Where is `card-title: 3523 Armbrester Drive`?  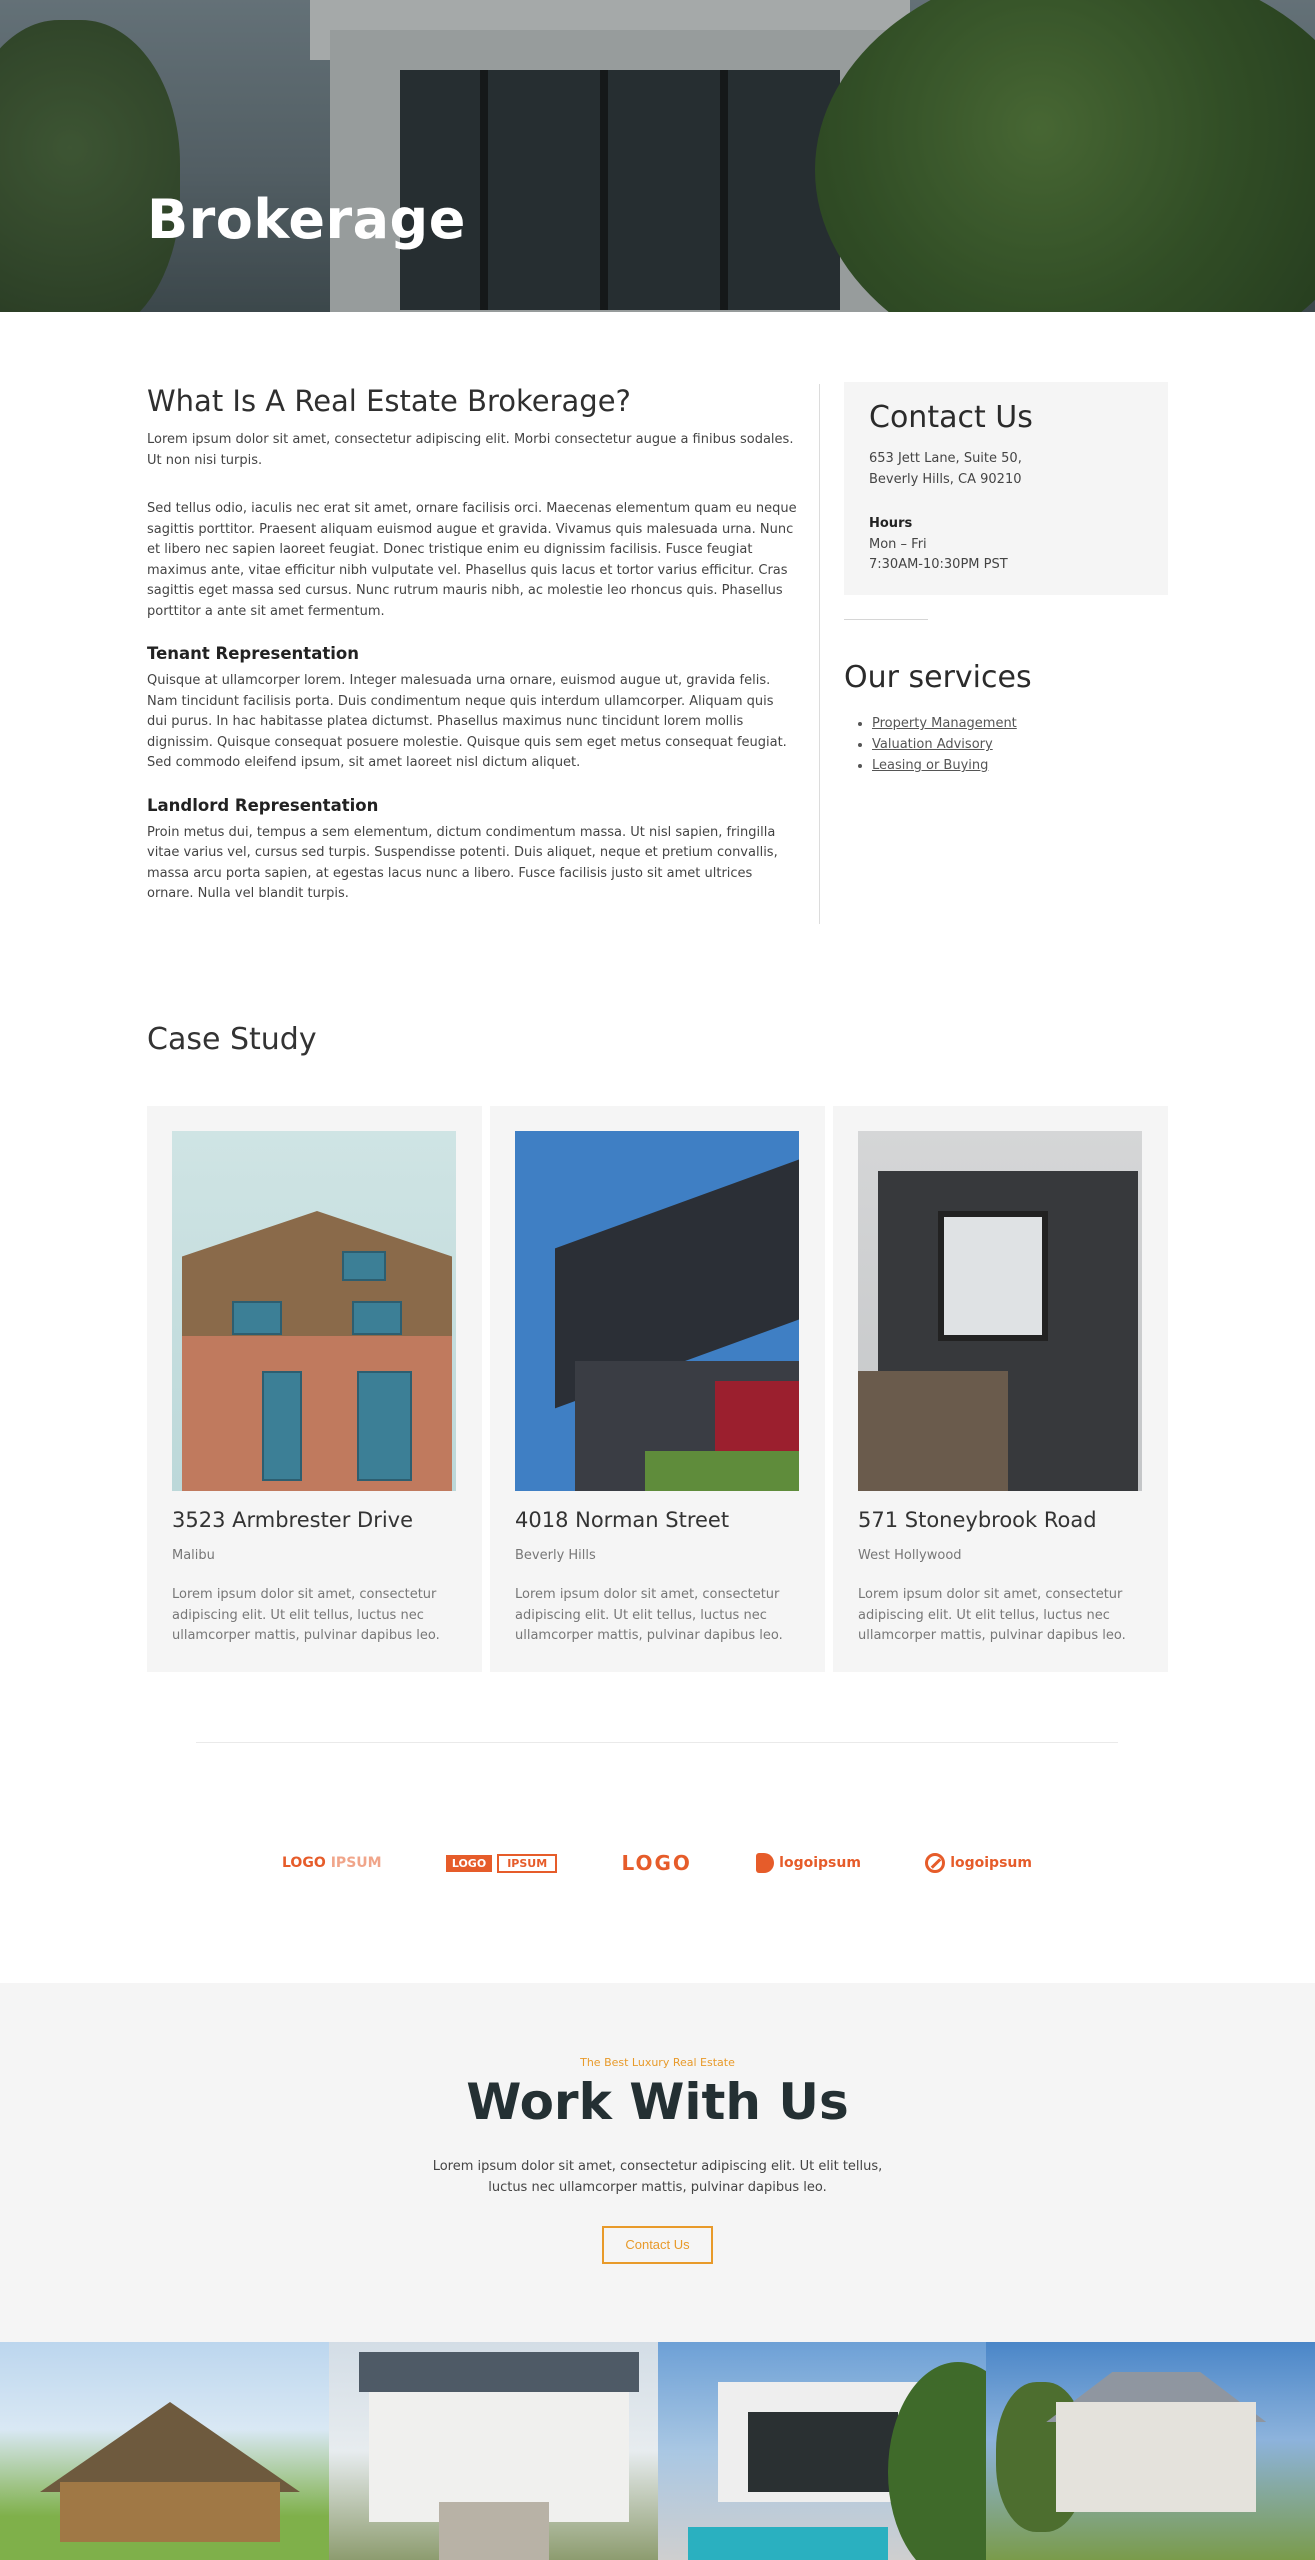
card-title: 3523 Armbrester Drive is located at coordinates (293, 1520).